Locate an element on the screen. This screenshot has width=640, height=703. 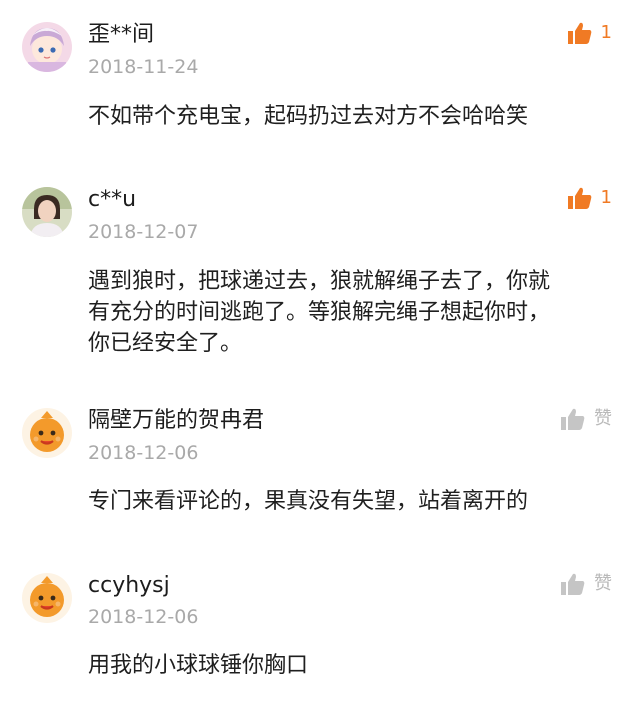
anime-girl-avatar-icon is located at coordinates (47, 47).